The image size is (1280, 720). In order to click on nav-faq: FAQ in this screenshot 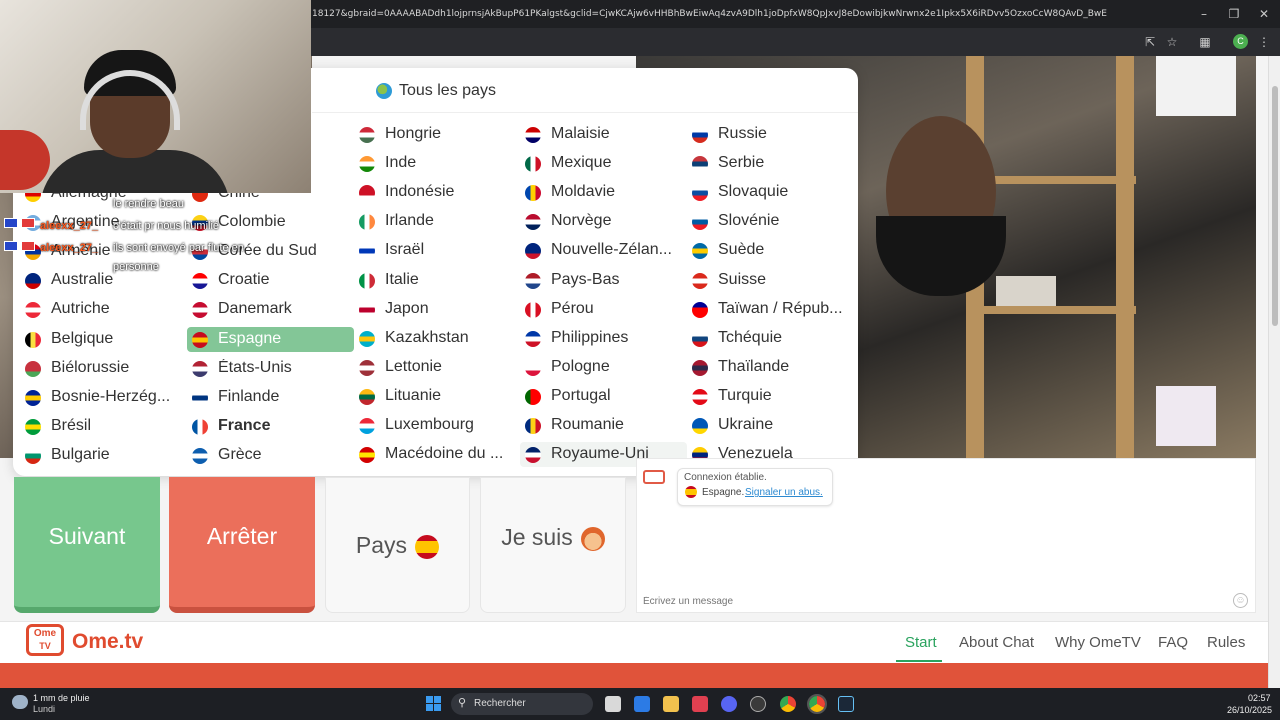, I will do `click(1173, 642)`.